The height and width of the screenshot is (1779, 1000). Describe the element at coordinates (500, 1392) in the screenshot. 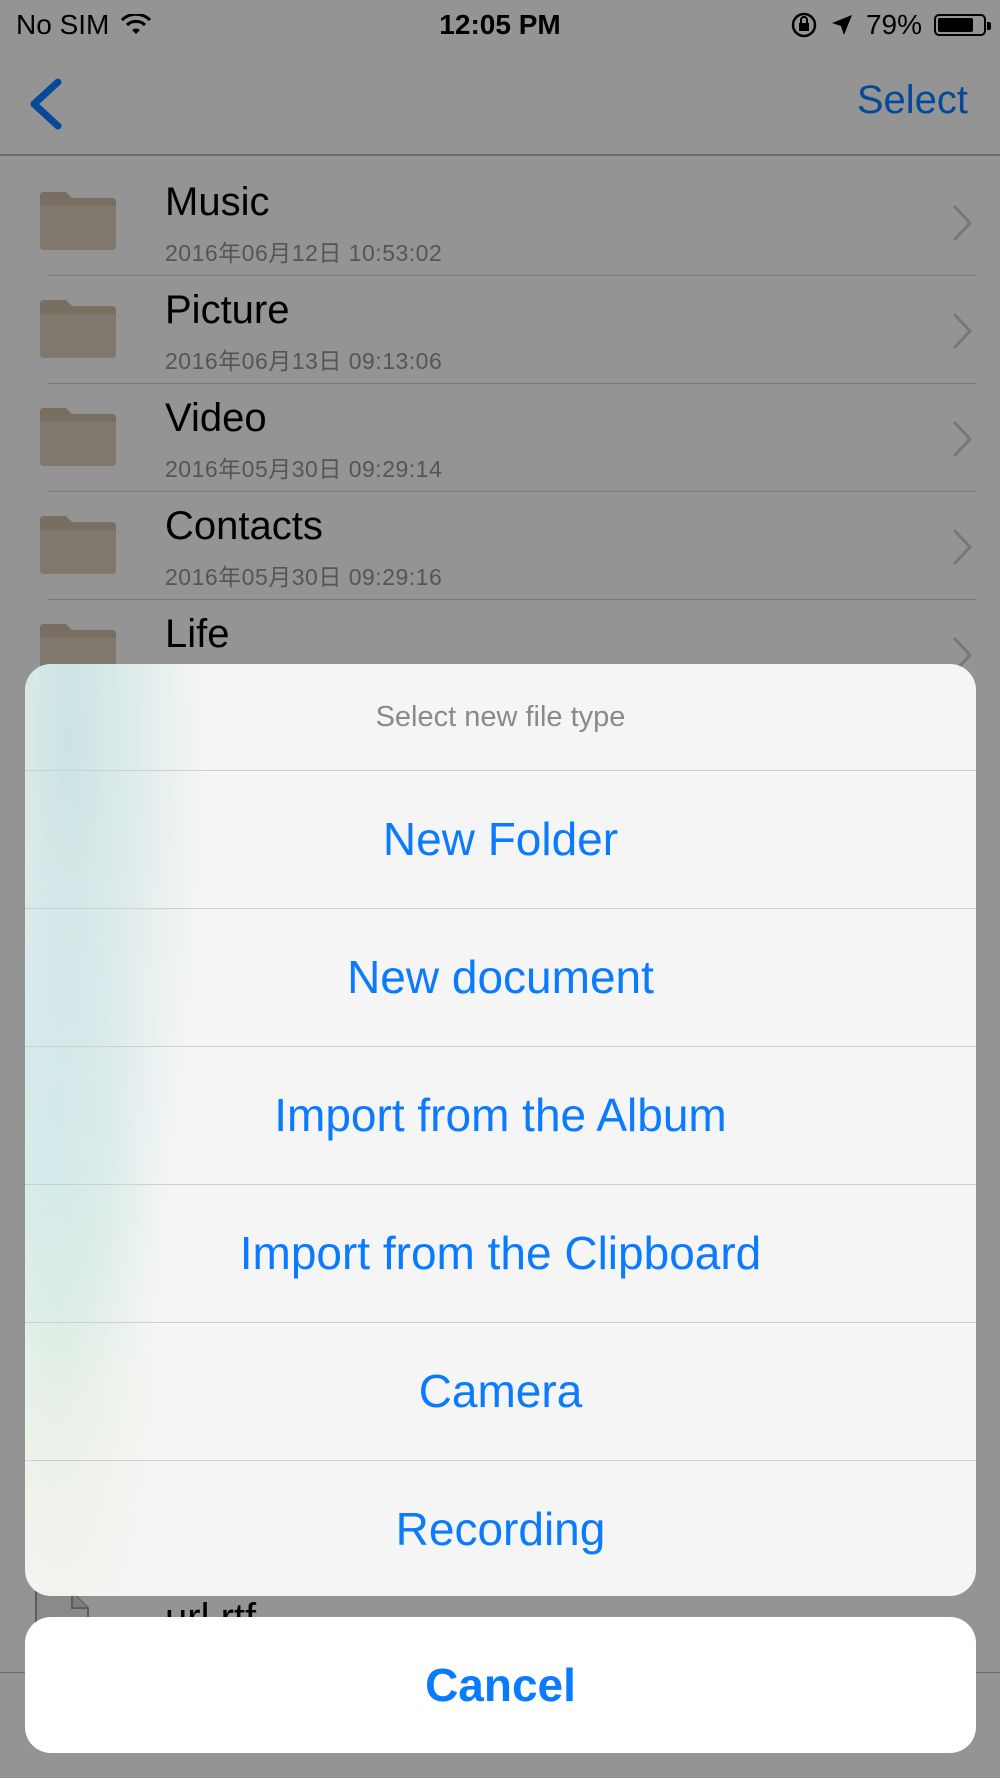

I see `camera-button: Camera` at that location.